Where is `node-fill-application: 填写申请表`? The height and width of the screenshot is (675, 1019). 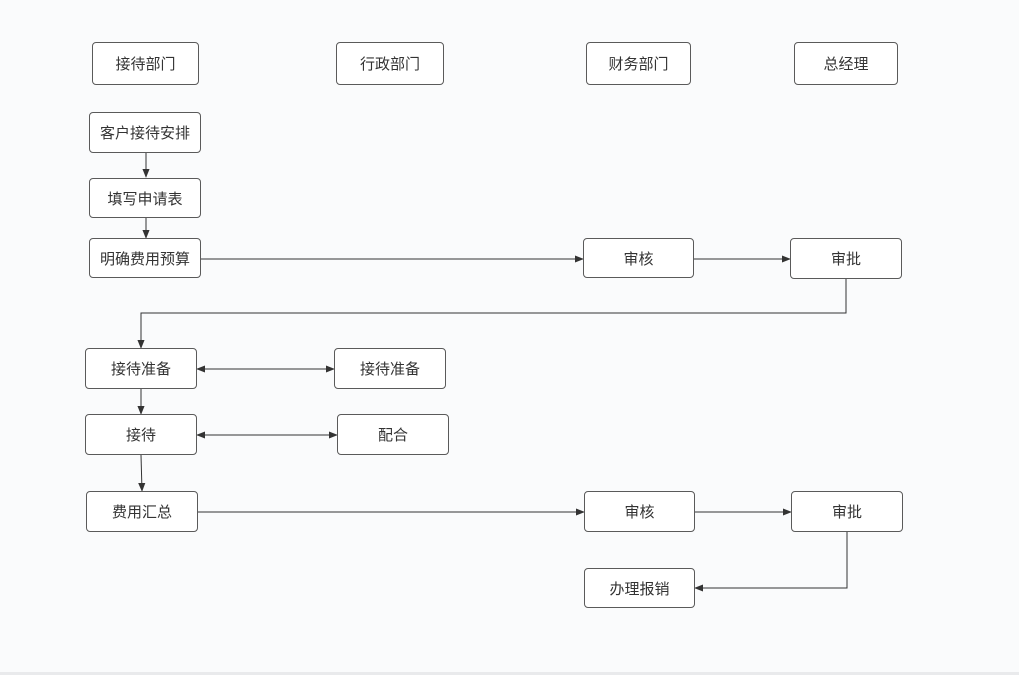
node-fill-application: 填写申请表 is located at coordinates (145, 198).